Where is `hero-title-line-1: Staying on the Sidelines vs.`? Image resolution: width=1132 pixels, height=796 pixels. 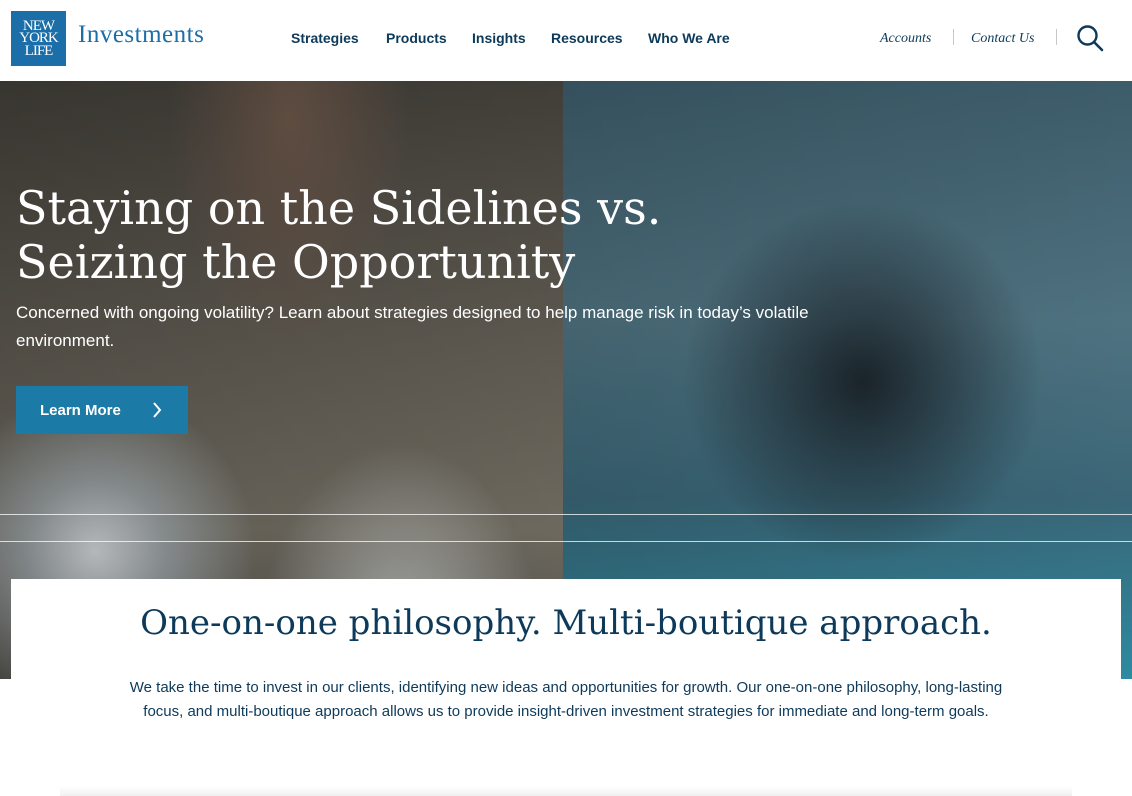
hero-title-line-1: Staying on the Sidelines vs. is located at coordinates (339, 208).